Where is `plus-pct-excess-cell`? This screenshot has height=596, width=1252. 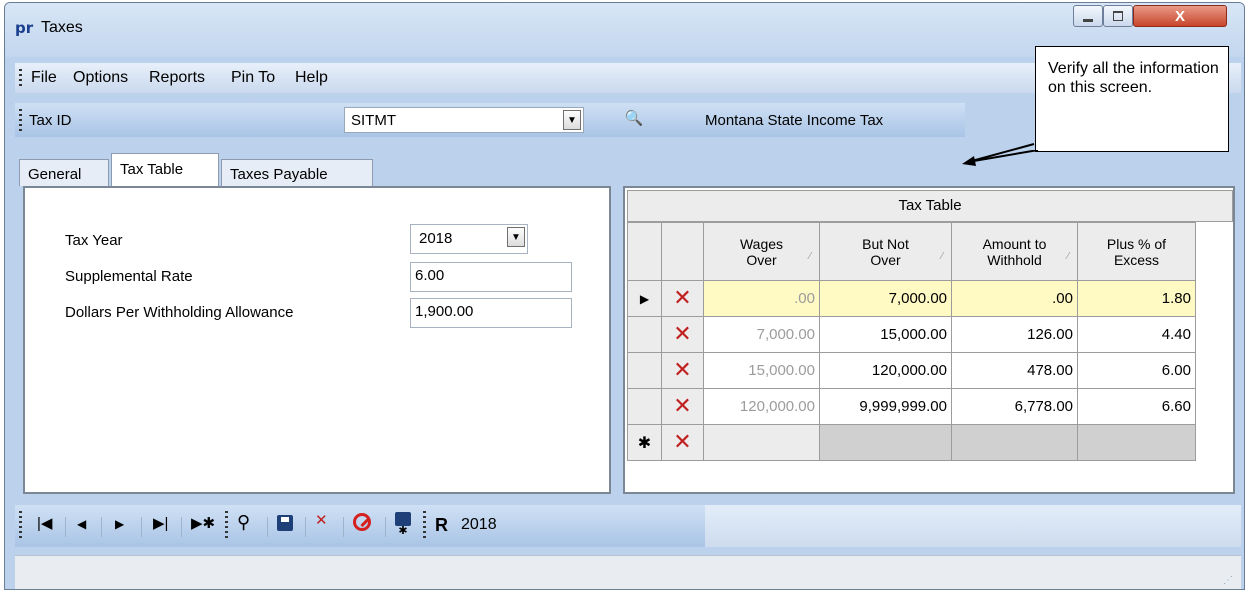
plus-pct-excess-cell is located at coordinates (1136, 442).